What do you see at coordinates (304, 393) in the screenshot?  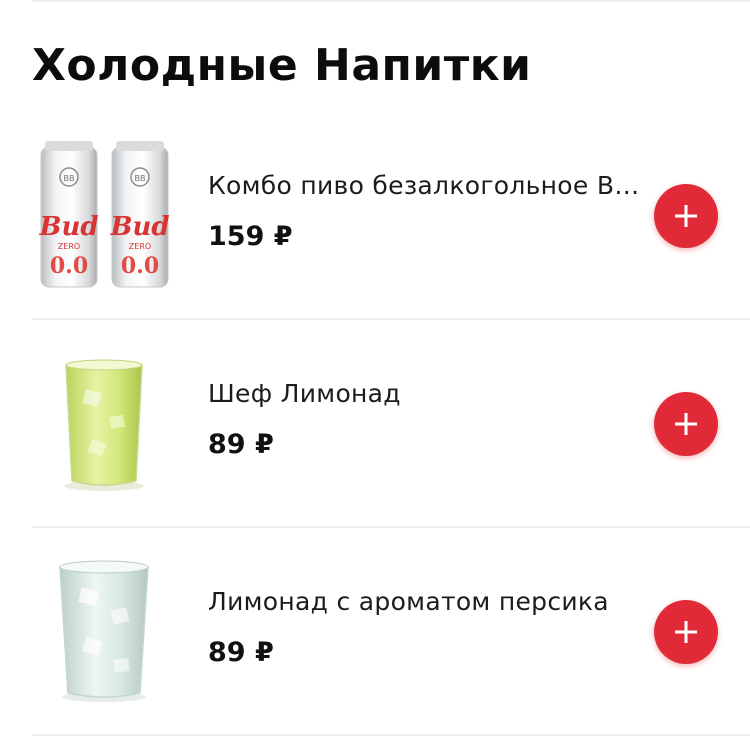 I see `product-name: Шеф Лимонад` at bounding box center [304, 393].